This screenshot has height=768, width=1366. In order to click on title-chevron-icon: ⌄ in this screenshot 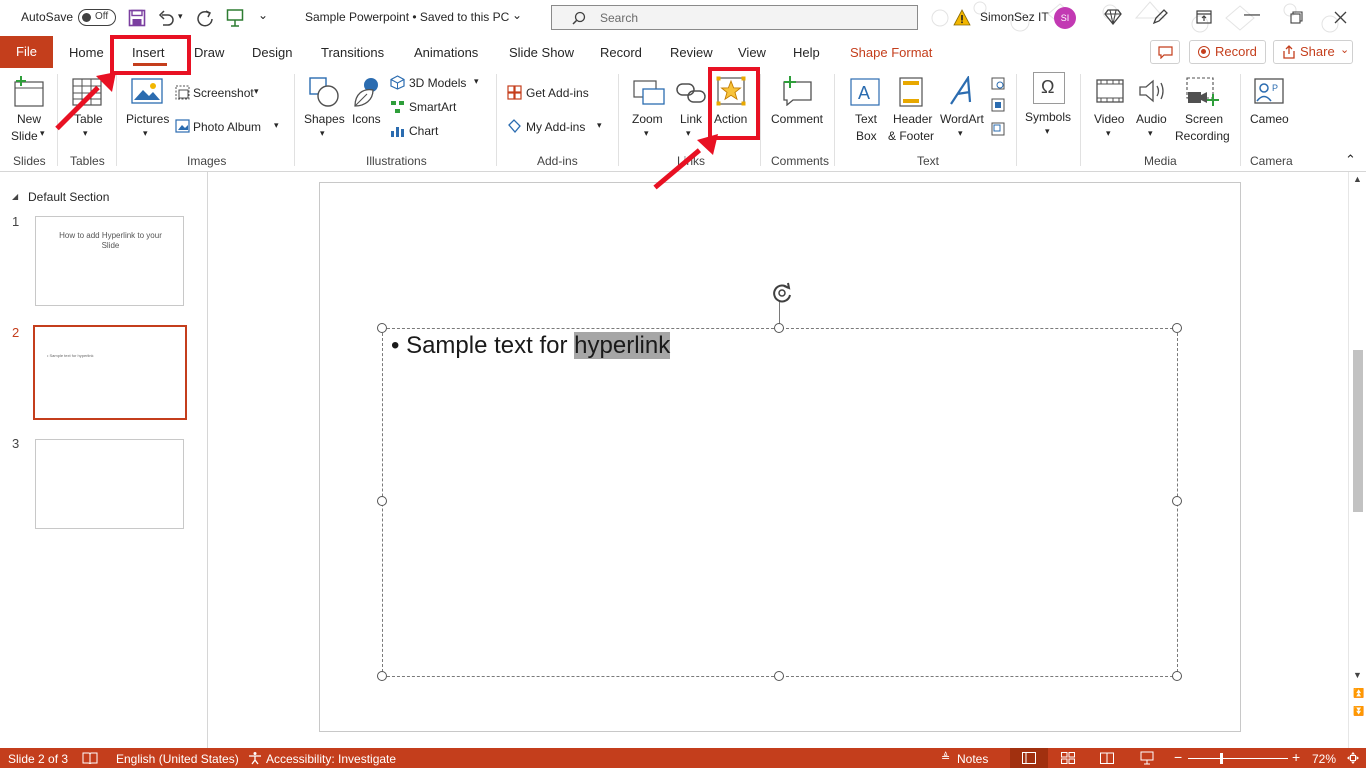, I will do `click(517, 15)`.